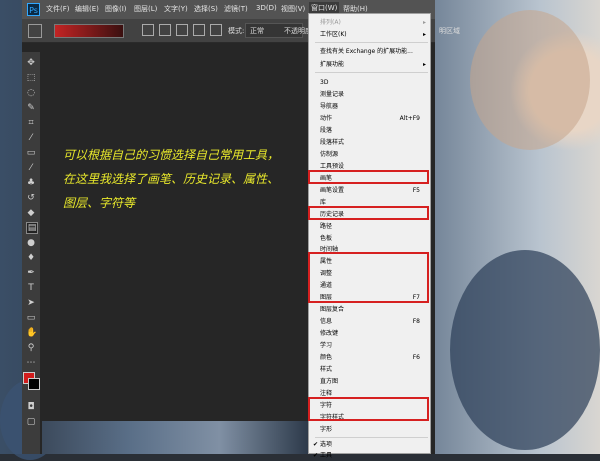 The width and height of the screenshot is (600, 461). I want to click on quick-select-icon: ✎, so click(31, 108).